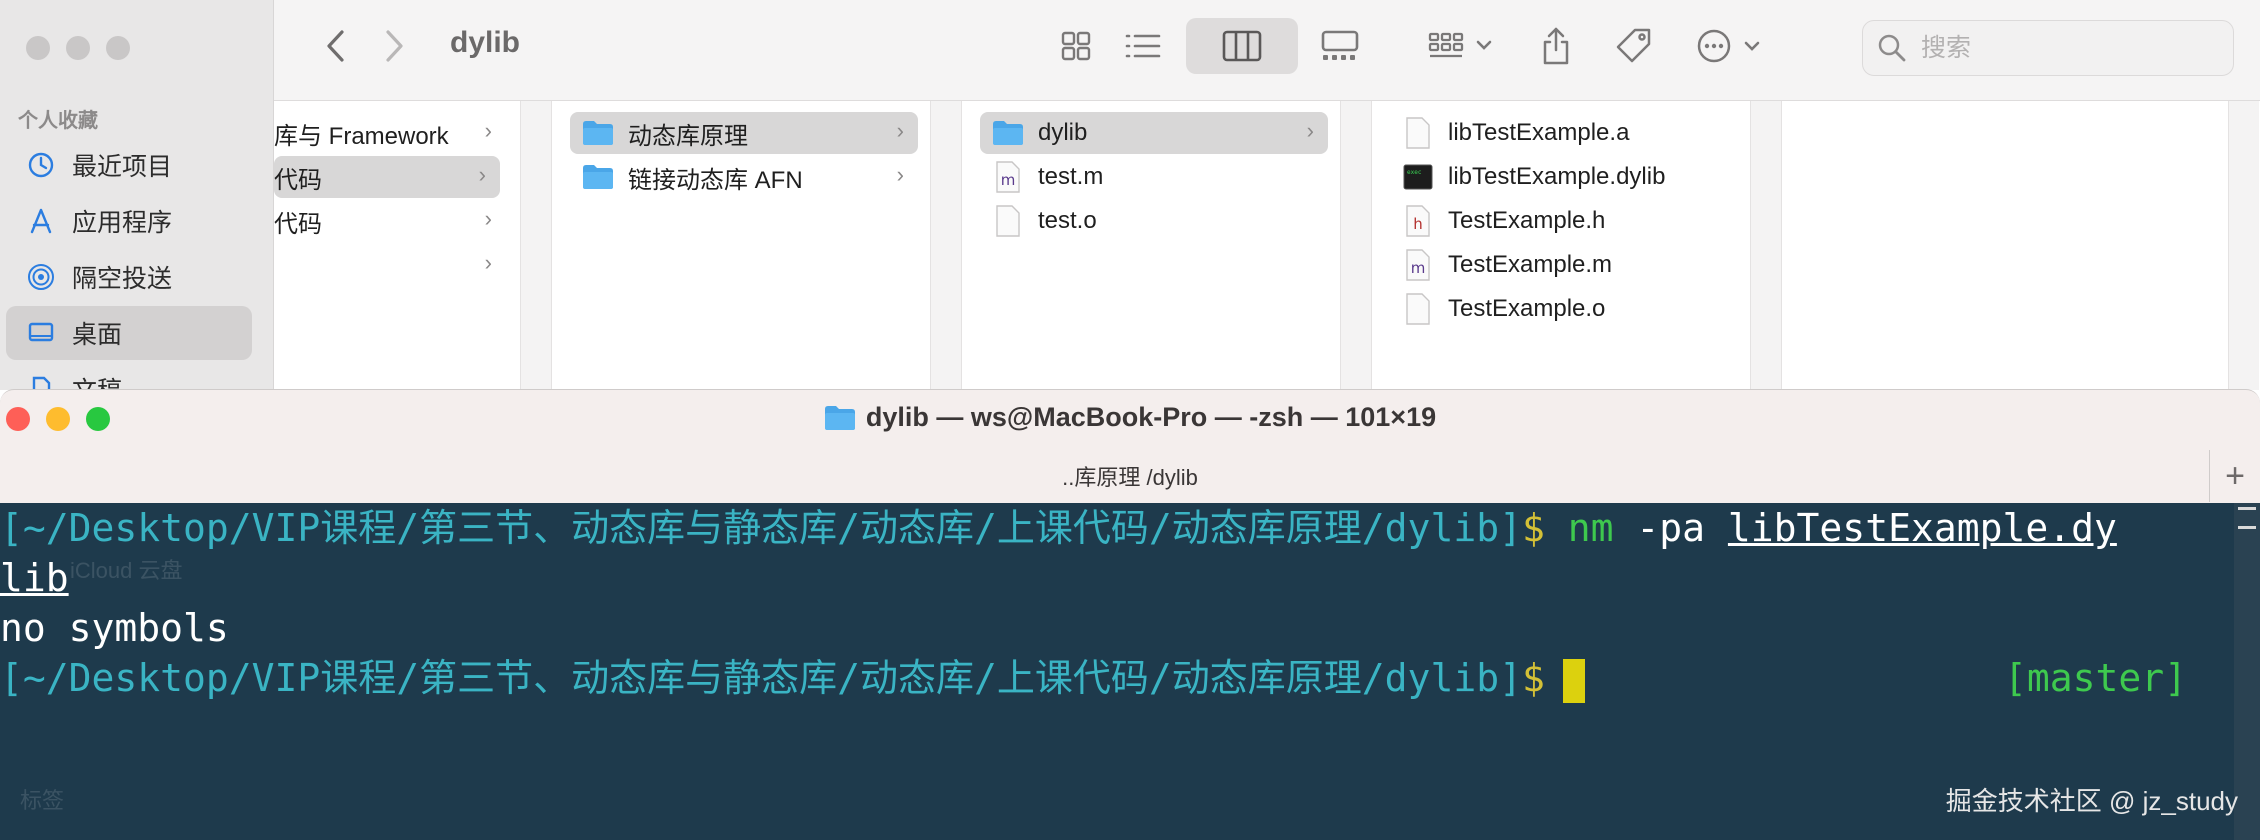 The height and width of the screenshot is (840, 2260). Describe the element at coordinates (1539, 132) in the screenshot. I see `file-name: libTestExample.a` at that location.